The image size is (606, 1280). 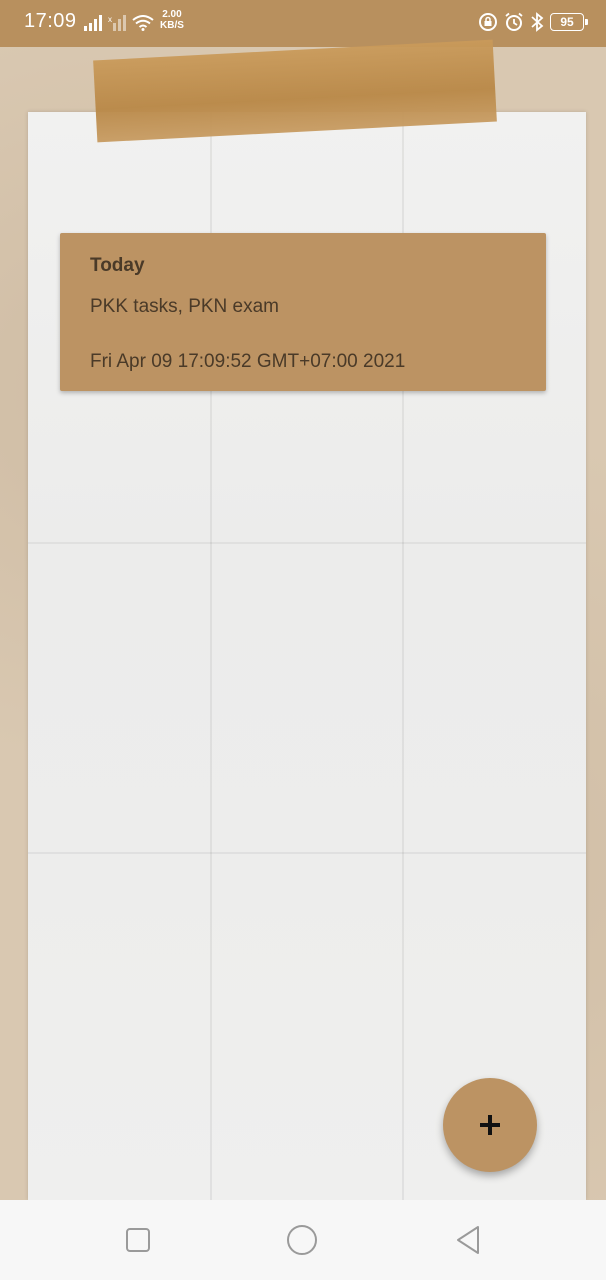 I want to click on signal-icon, so click(x=93, y=23).